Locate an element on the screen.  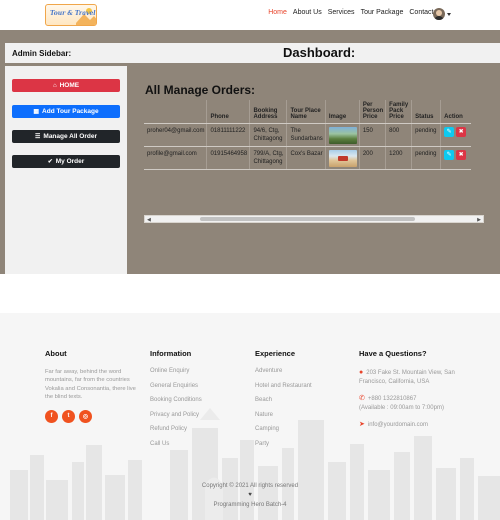
footer-link: Booking Conditions is located at coordinates (176, 400).